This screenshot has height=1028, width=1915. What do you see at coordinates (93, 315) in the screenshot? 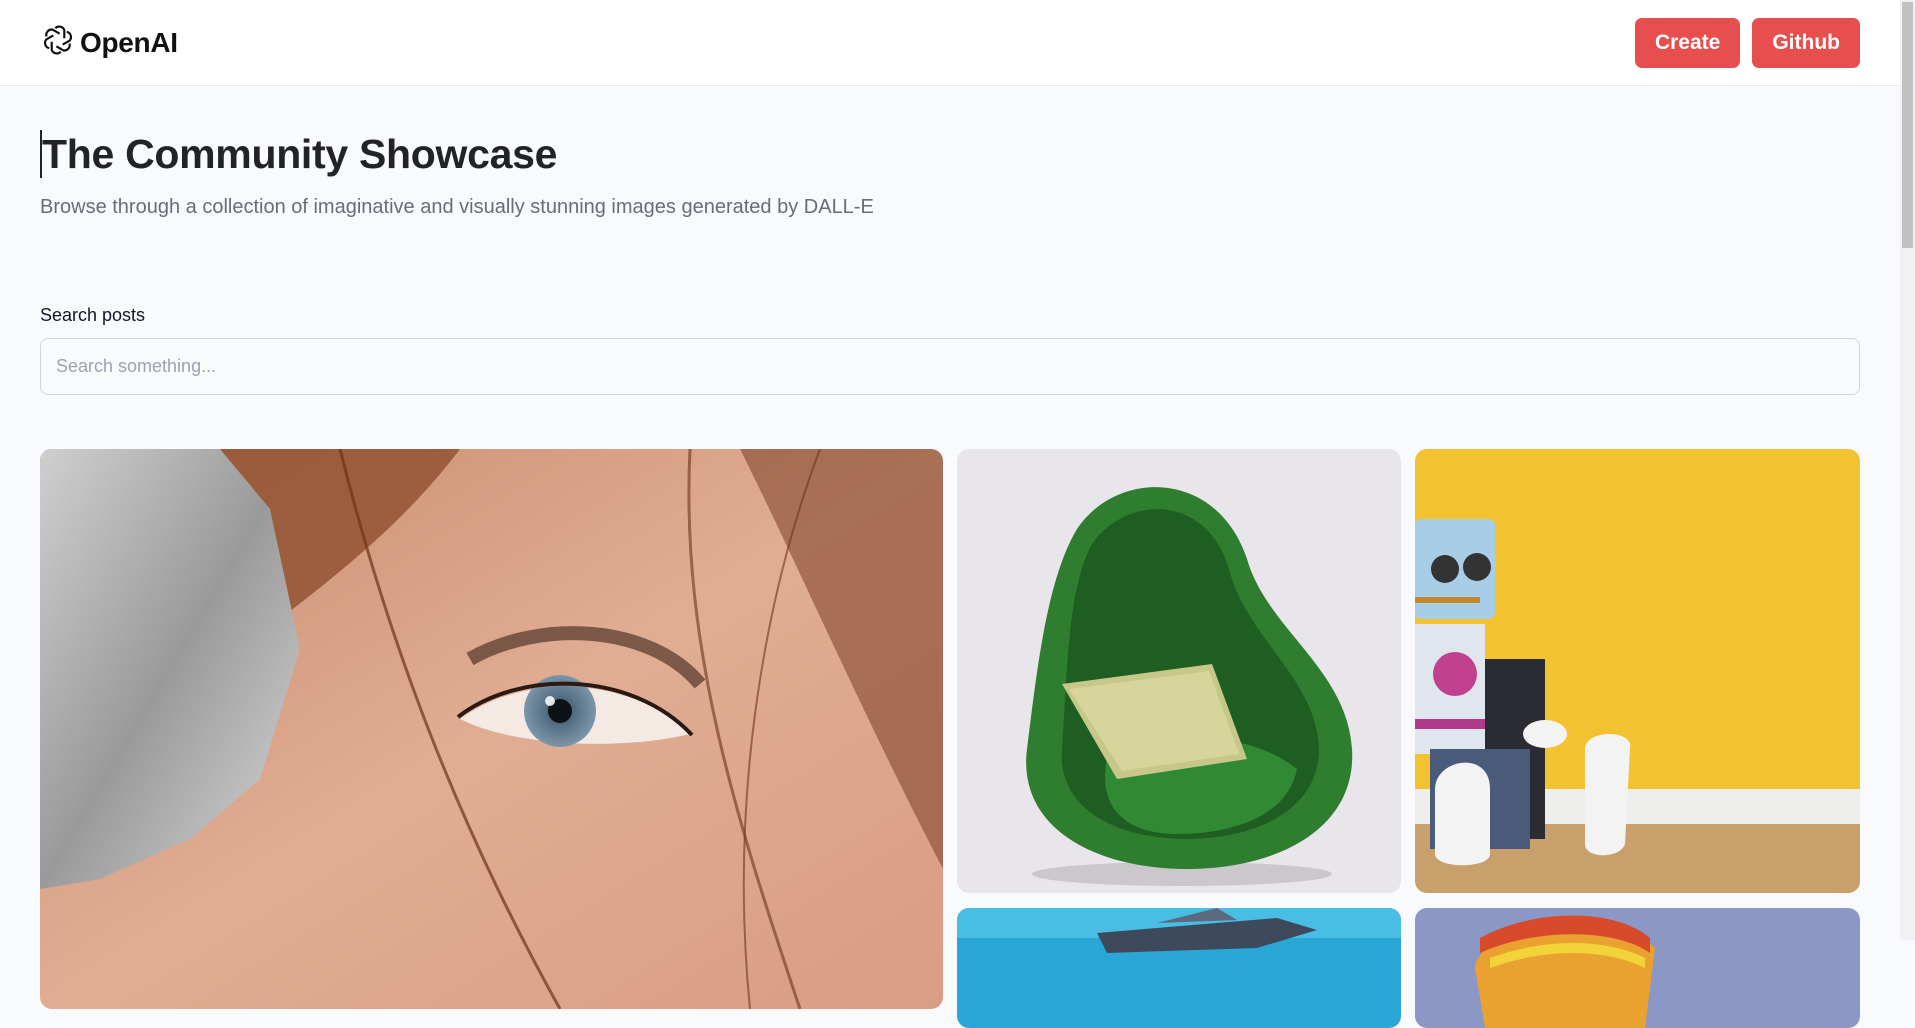
I see `search-label: Search posts` at bounding box center [93, 315].